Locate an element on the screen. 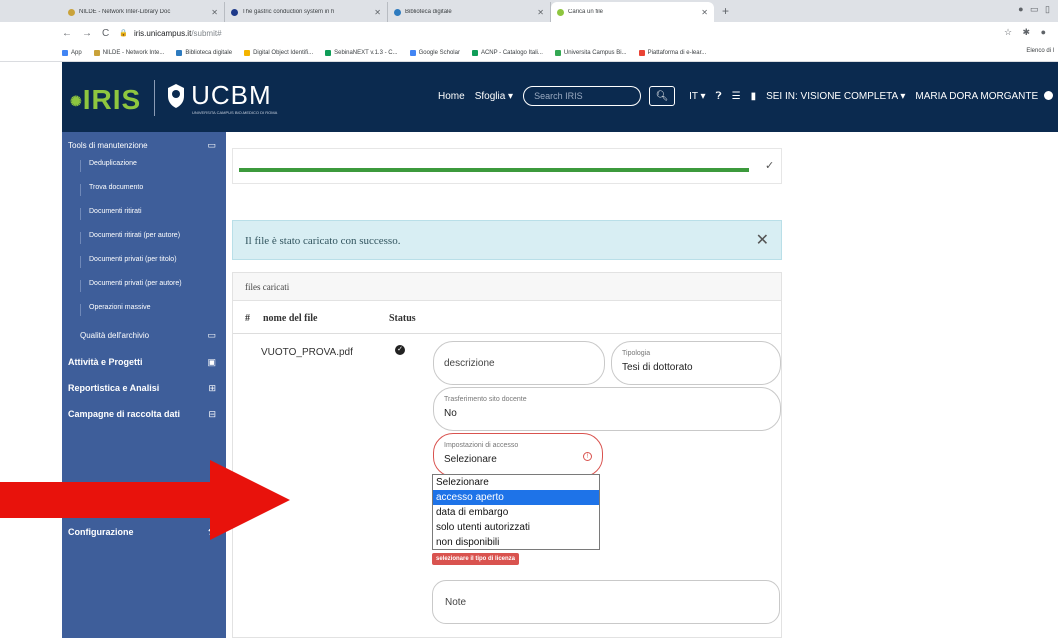 The width and height of the screenshot is (1058, 638). bookmark-item: App is located at coordinates (72, 52).